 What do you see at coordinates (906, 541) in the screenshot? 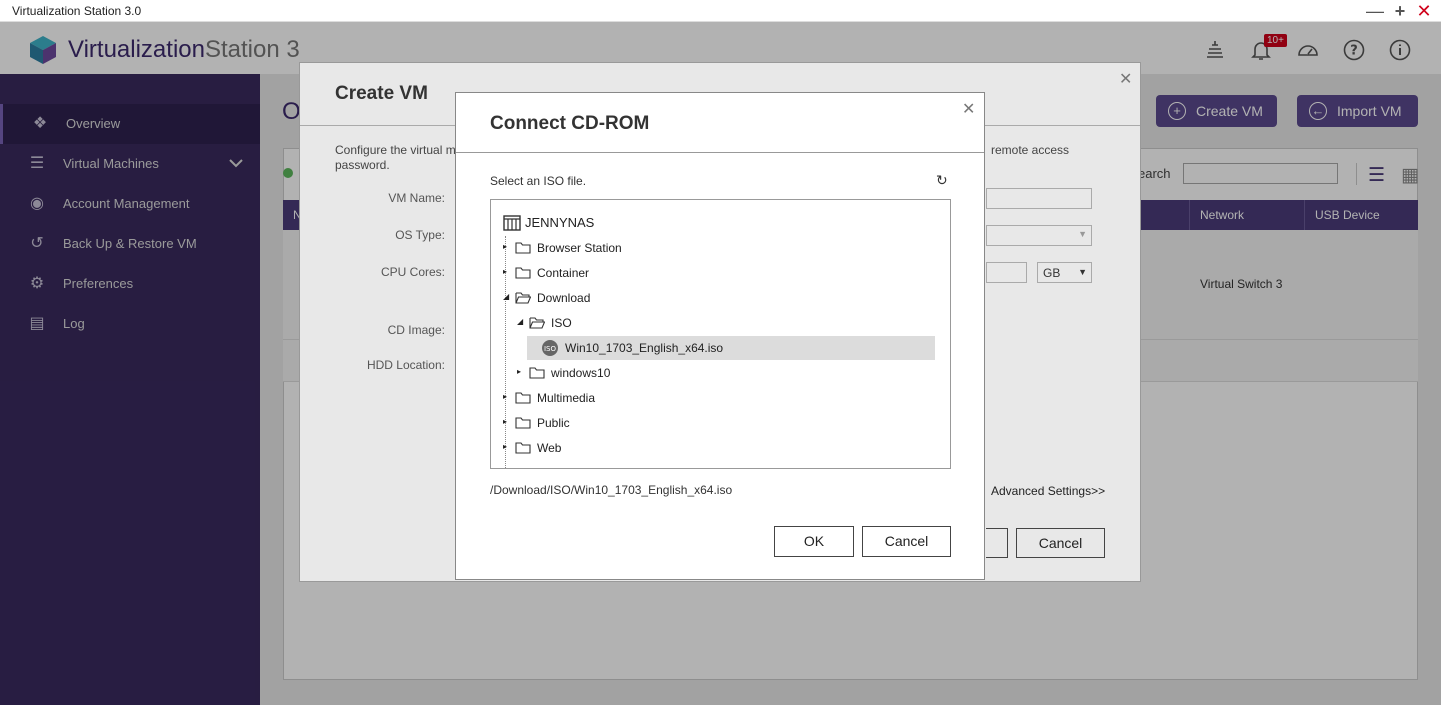
I see `cancel-button: Cancel` at bounding box center [906, 541].